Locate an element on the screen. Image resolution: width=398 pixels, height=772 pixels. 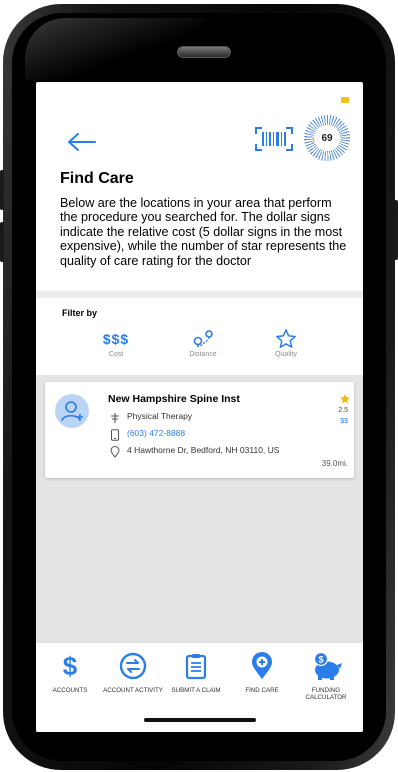
page-title: Find Care is located at coordinates (97, 178).